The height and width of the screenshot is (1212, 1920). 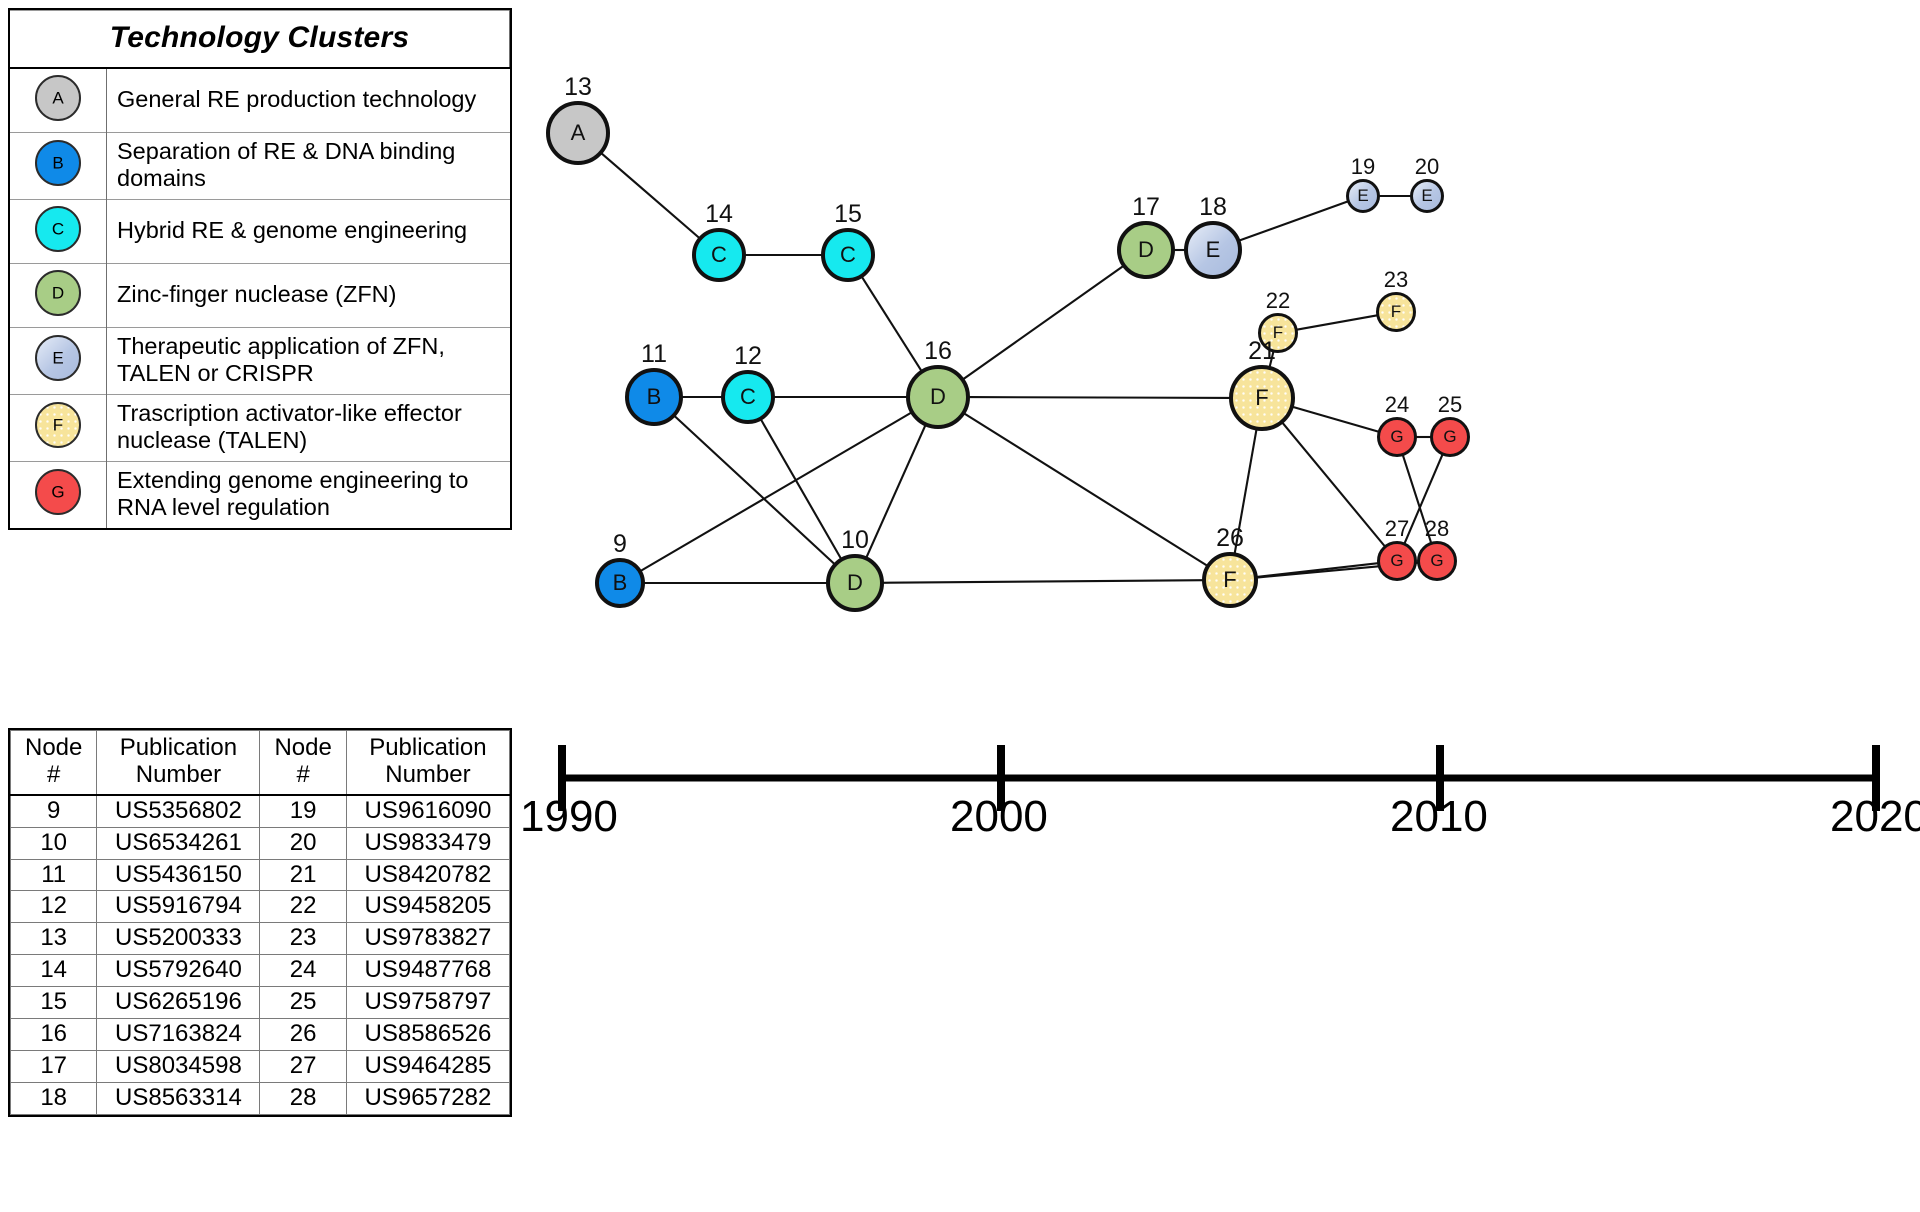 What do you see at coordinates (620, 569) in the screenshot?
I see `graph-node-9: 9B` at bounding box center [620, 569].